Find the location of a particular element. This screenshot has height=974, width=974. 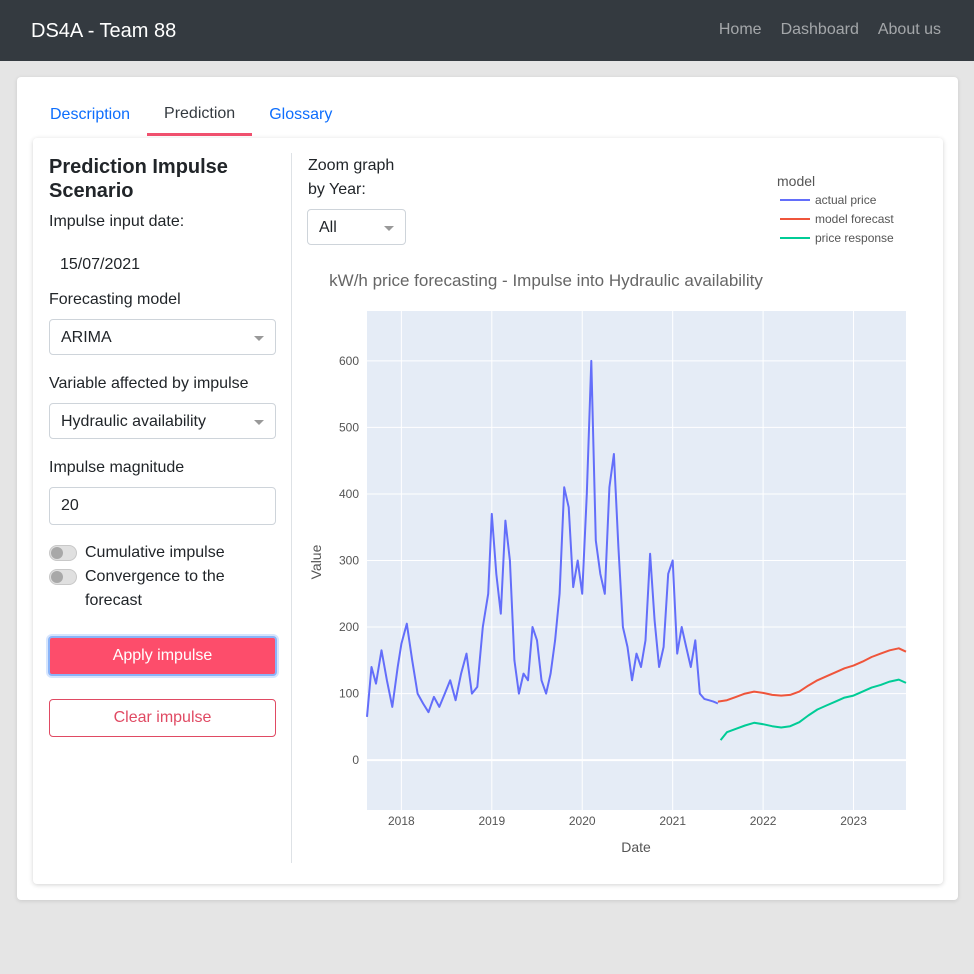

nav-links: Home Dashboard About us is located at coordinates (830, 30).